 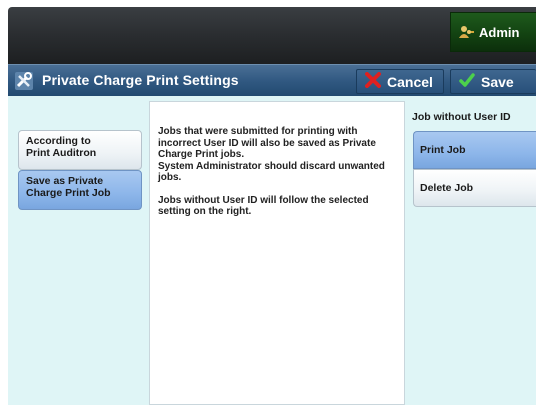 I want to click on page-title: Private Charge Print Settings, so click(x=140, y=80).